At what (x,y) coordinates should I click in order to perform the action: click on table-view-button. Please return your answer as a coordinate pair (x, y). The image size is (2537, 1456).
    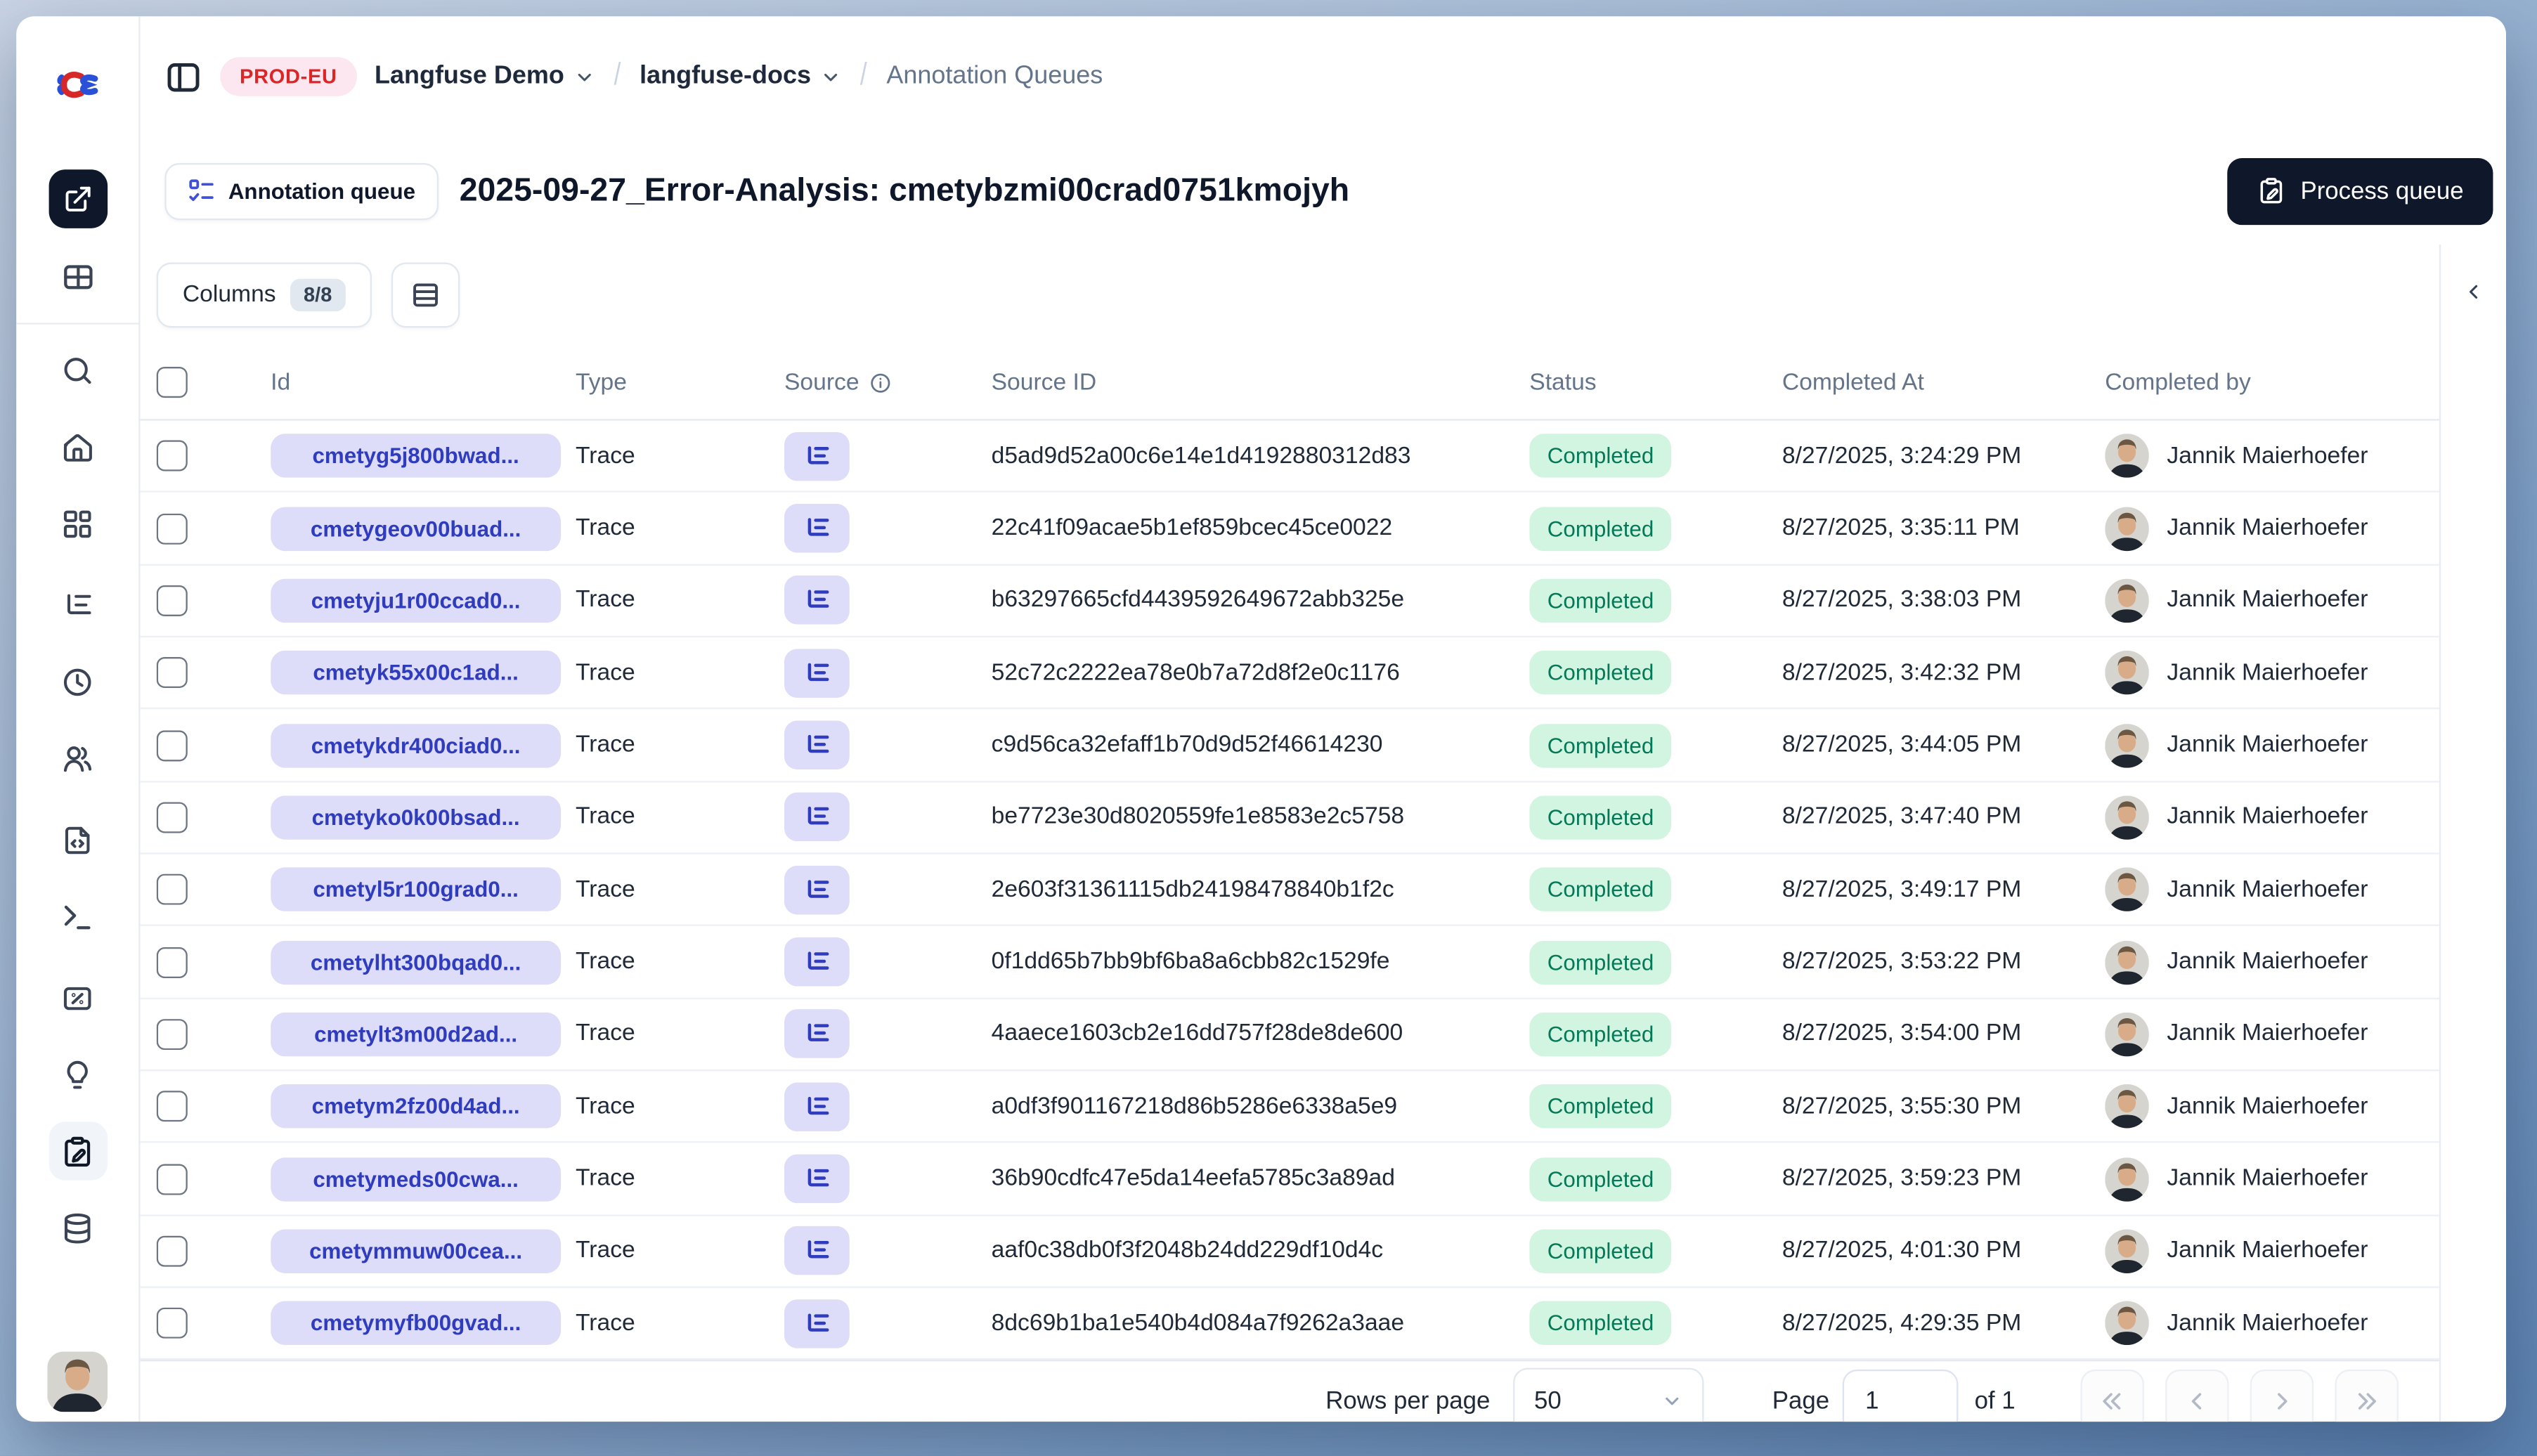
    Looking at the image, I should click on (77, 278).